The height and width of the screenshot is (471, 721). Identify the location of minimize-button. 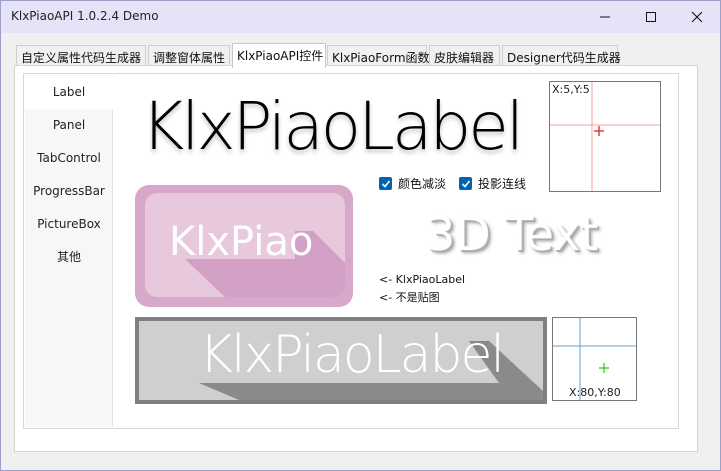
(605, 17).